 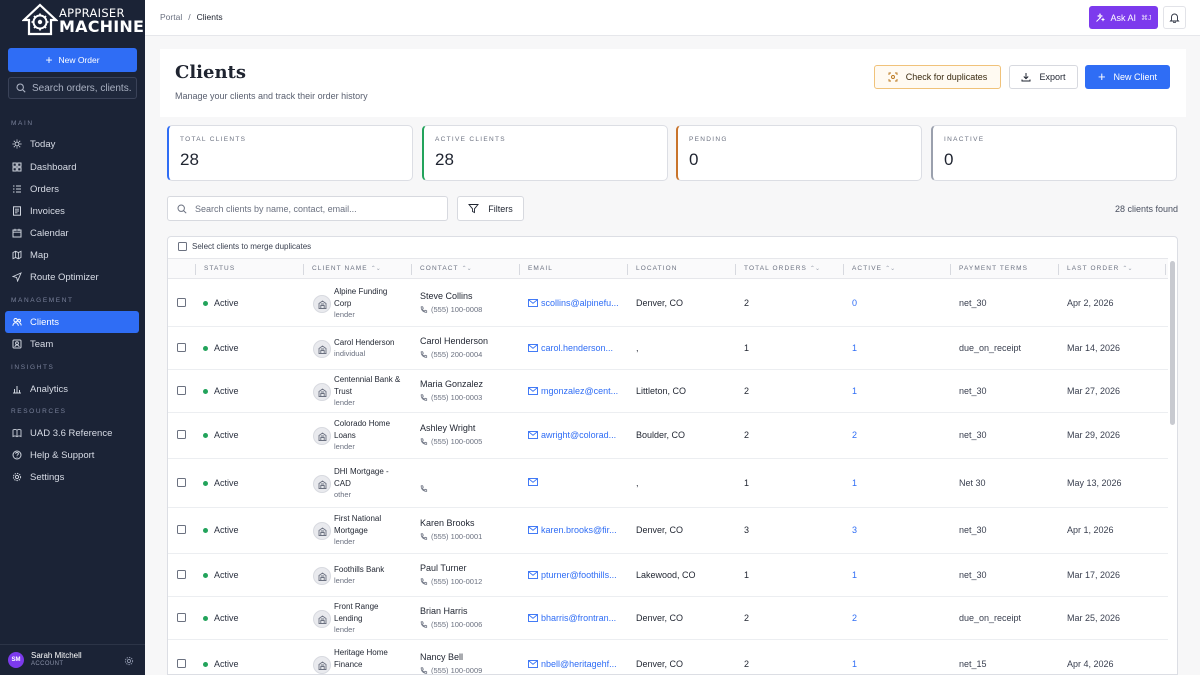 What do you see at coordinates (72, 389) in the screenshot?
I see `sidebar-item-analytics: Analytics` at bounding box center [72, 389].